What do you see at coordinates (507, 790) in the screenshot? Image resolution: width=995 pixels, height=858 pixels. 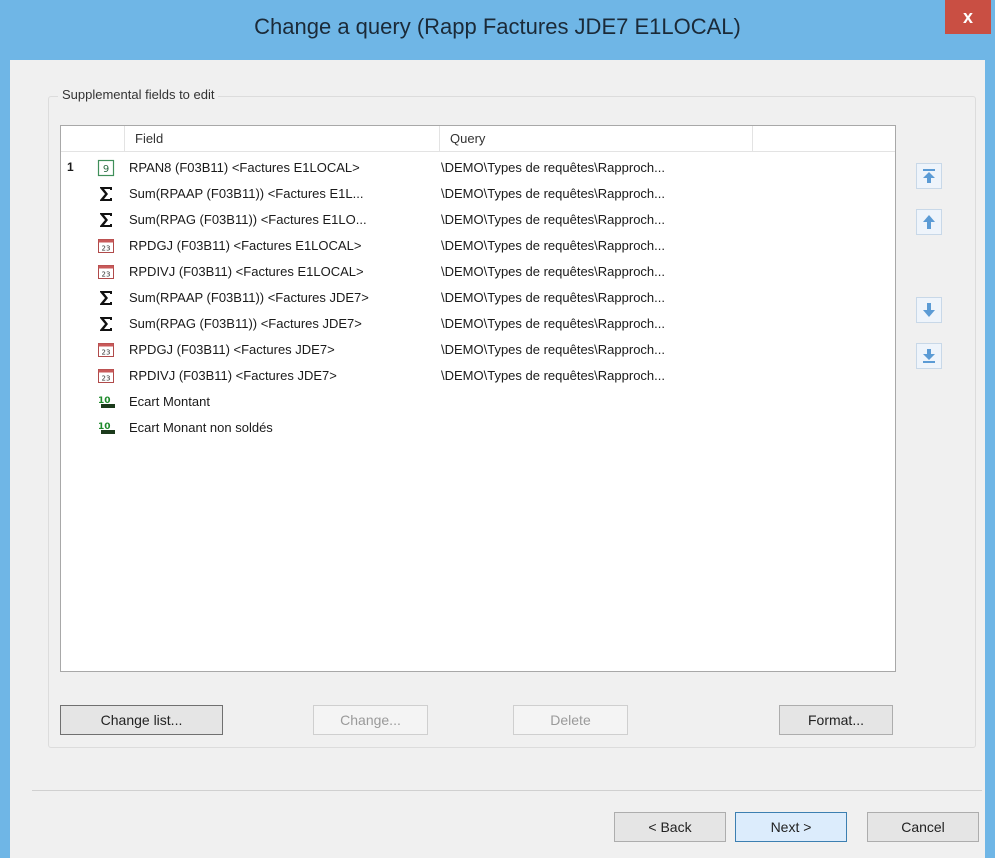 I see `footer-separator` at bounding box center [507, 790].